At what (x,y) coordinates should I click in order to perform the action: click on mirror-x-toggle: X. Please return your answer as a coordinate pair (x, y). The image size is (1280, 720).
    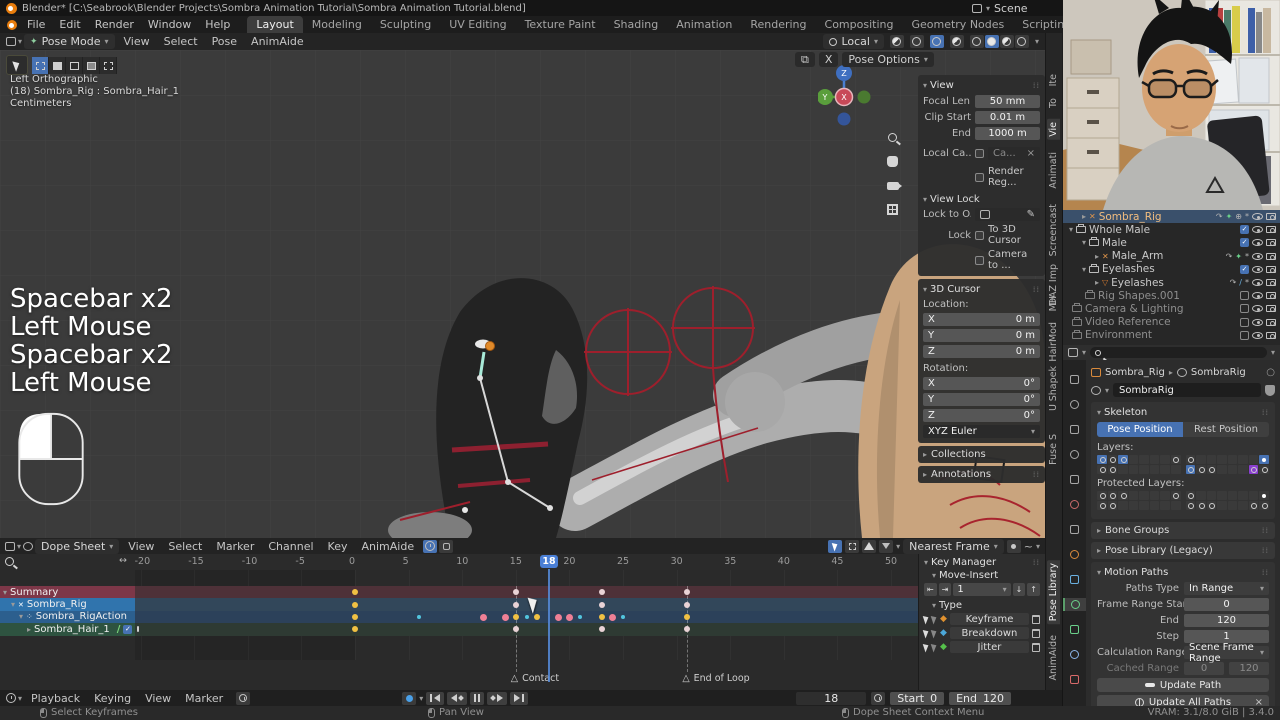
    Looking at the image, I should click on (828, 59).